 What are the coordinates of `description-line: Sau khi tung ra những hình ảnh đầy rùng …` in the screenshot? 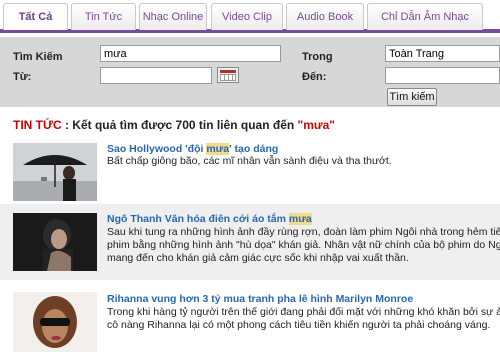 It's located at (303, 232).